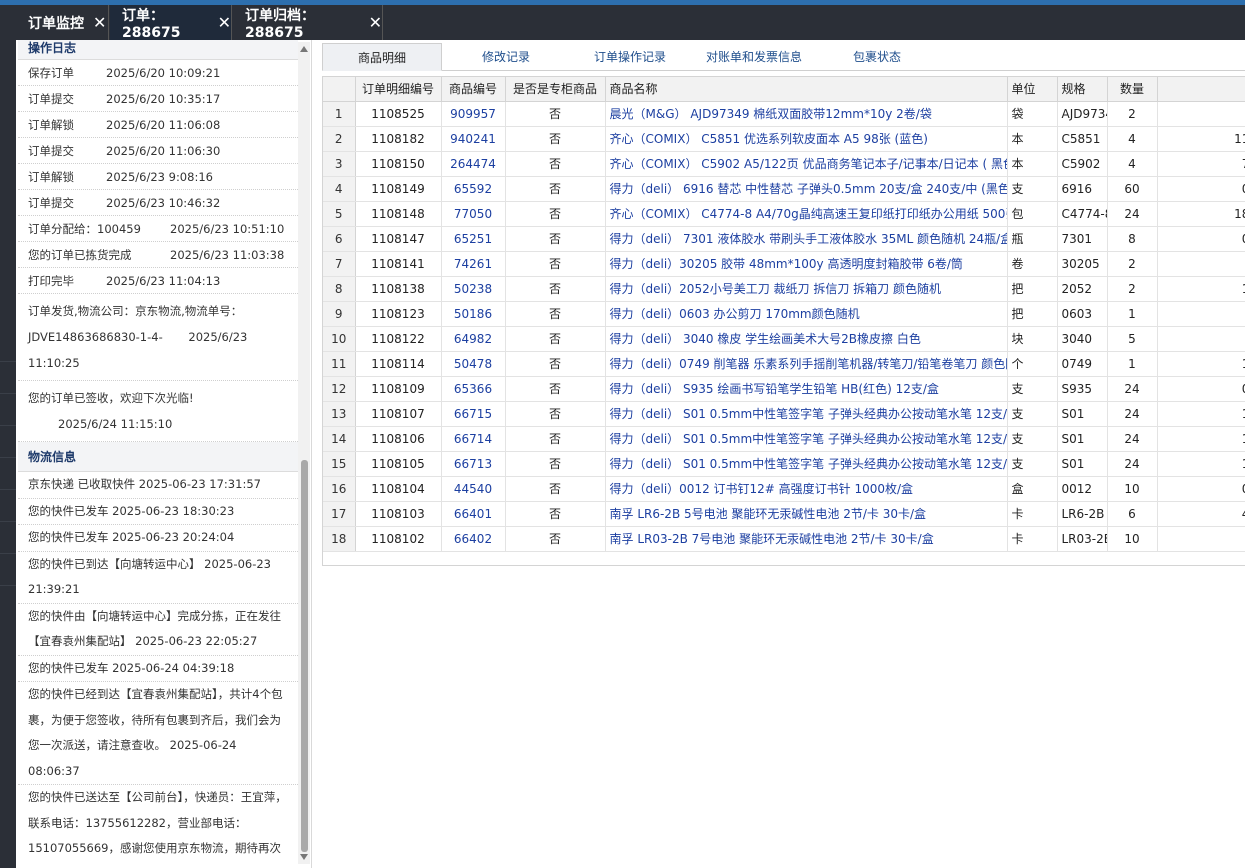  I want to click on row-number: 7, so click(339, 264).